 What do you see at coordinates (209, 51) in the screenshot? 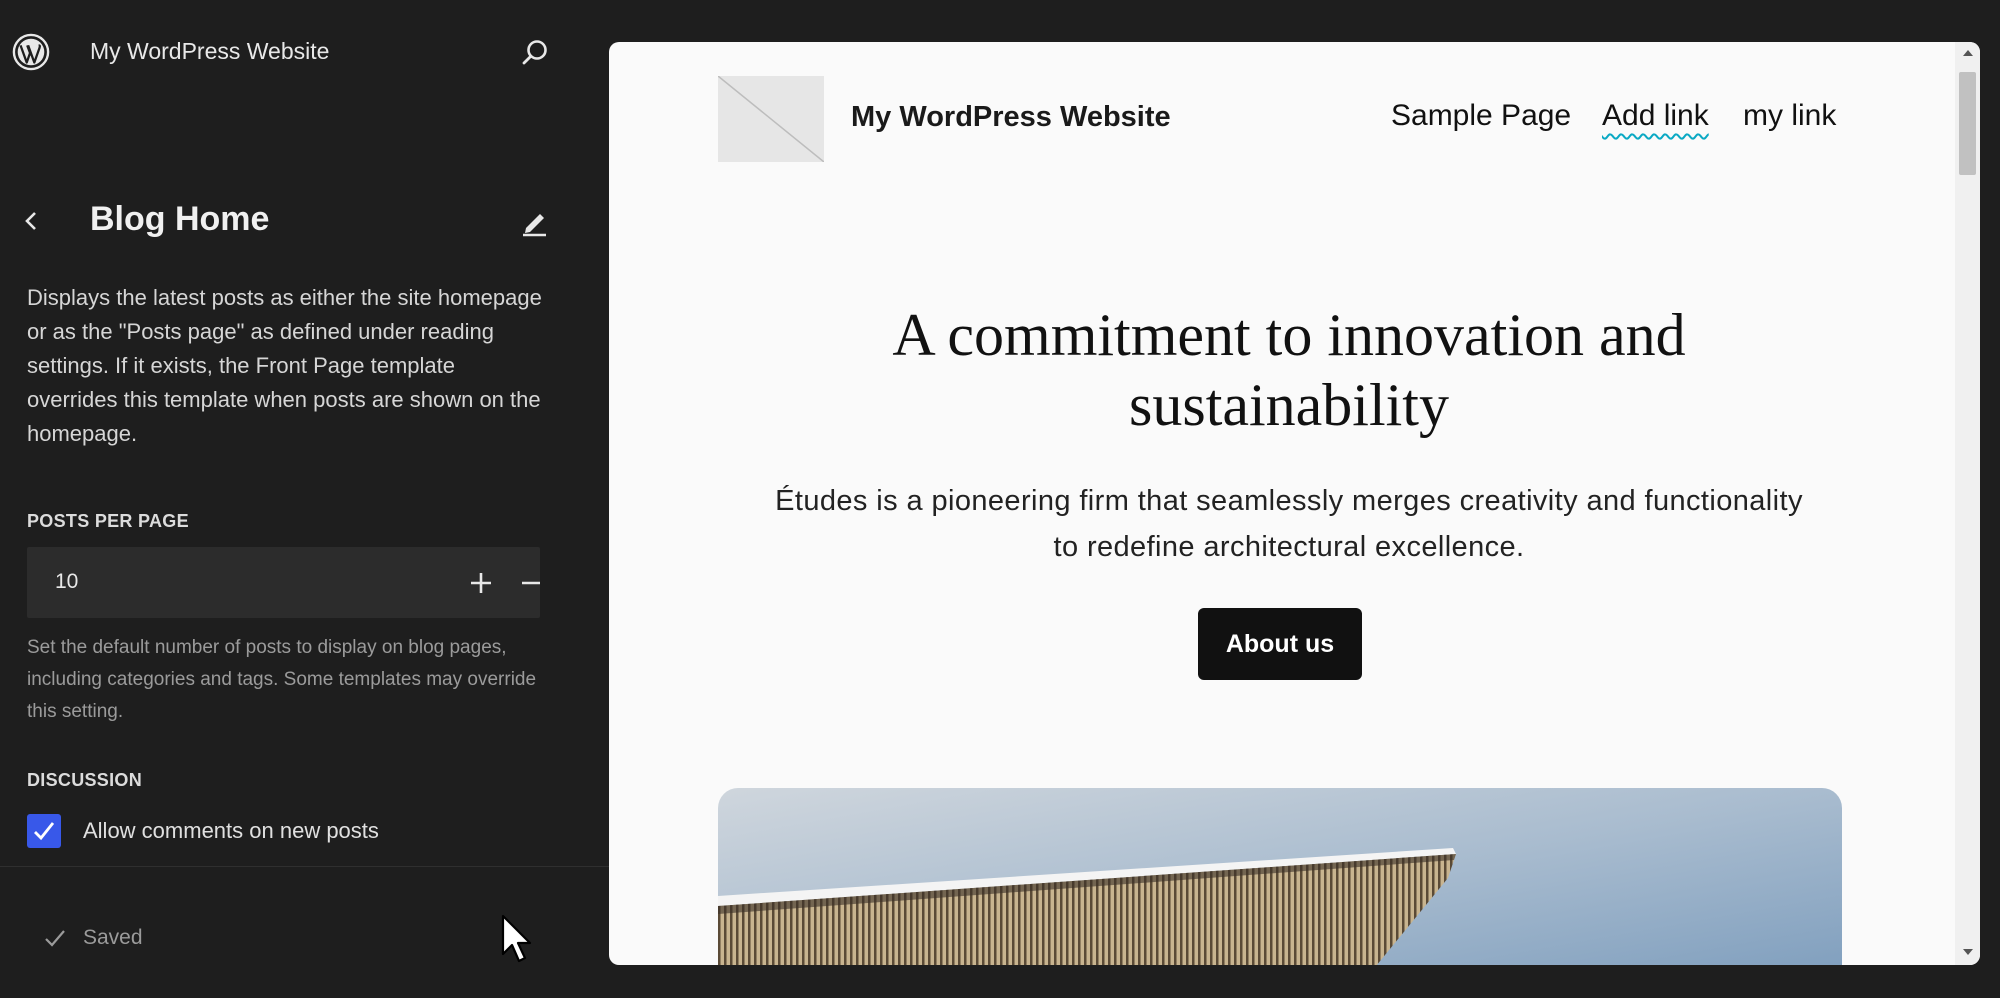
I see `site-name: My WordPress Website` at bounding box center [209, 51].